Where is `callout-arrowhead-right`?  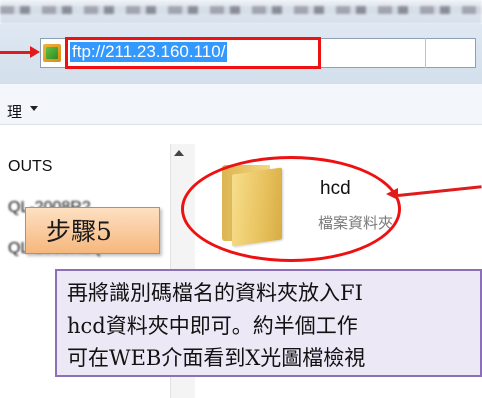 callout-arrowhead-right is located at coordinates (392, 194).